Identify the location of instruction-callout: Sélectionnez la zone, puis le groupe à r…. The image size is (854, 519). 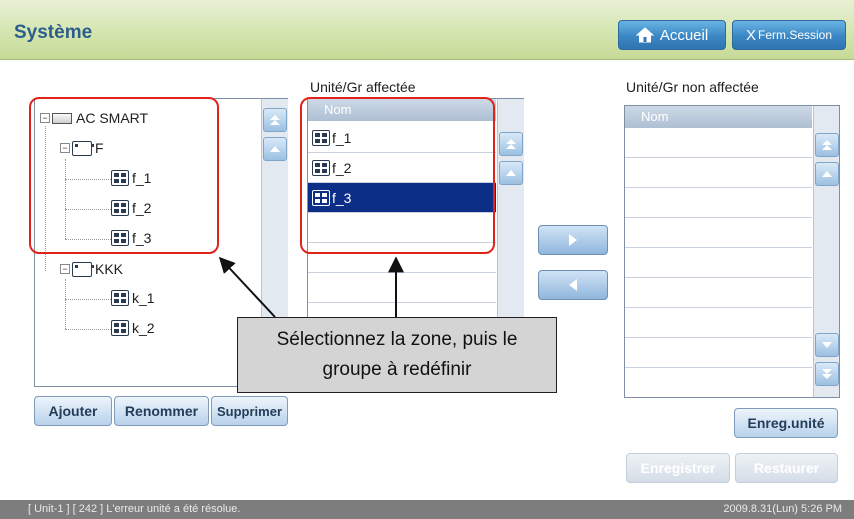
(397, 355).